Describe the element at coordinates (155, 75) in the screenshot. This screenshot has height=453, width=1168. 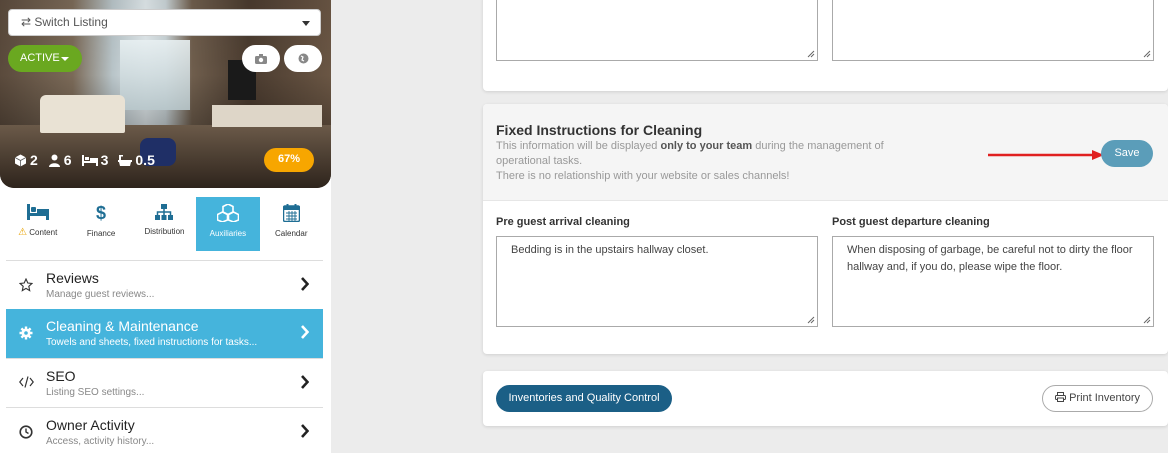
I see `photo-window` at that location.